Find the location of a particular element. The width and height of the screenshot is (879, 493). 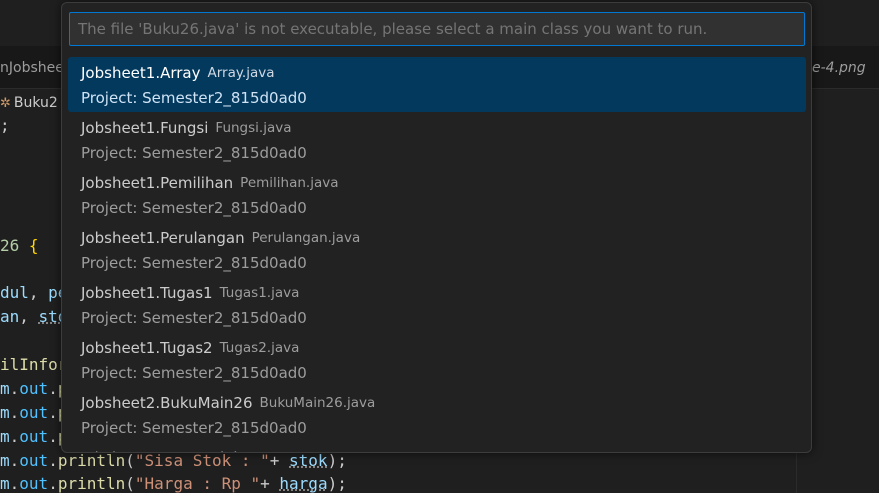

code-token: dul is located at coordinates (14, 292).